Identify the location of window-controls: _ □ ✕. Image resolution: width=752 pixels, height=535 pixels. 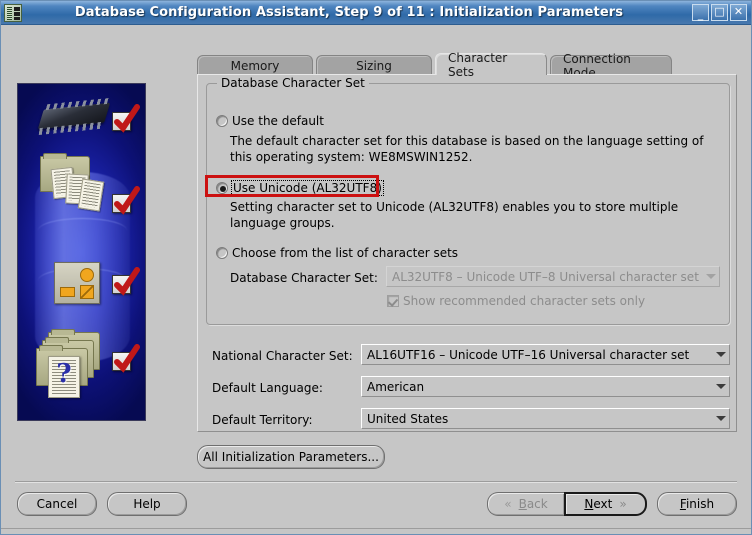
(719, 12).